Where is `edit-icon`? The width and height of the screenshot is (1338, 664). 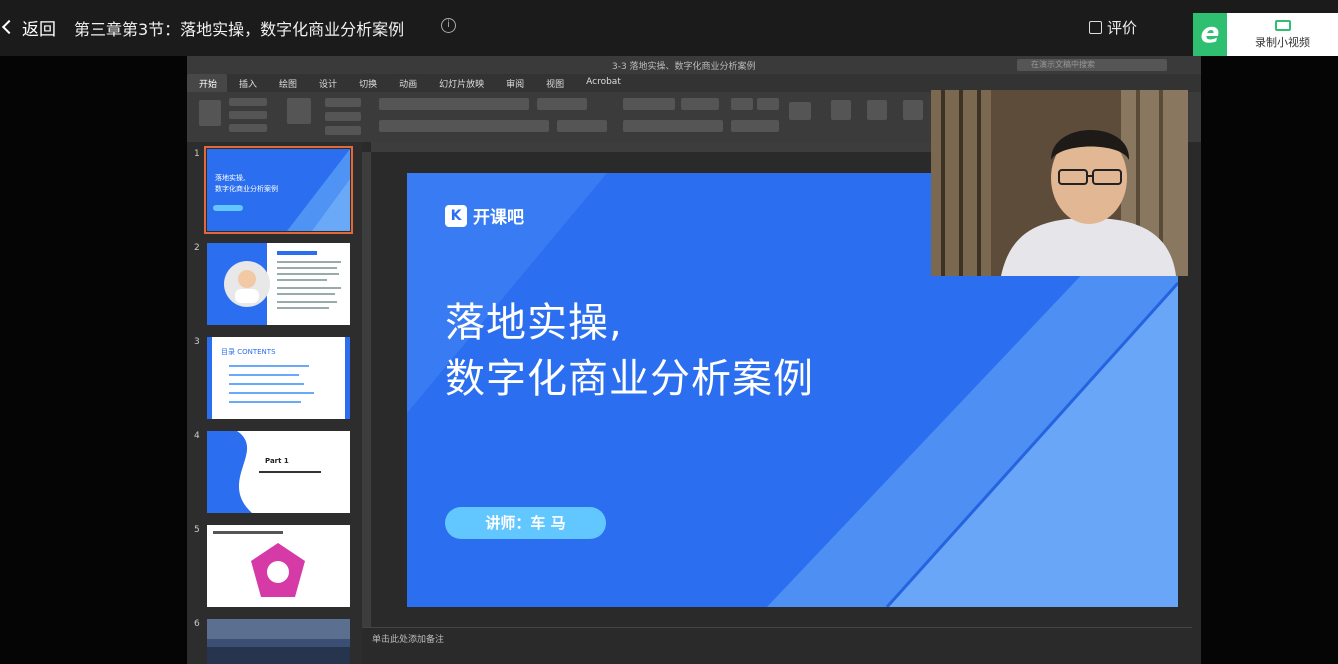 edit-icon is located at coordinates (1095, 27).